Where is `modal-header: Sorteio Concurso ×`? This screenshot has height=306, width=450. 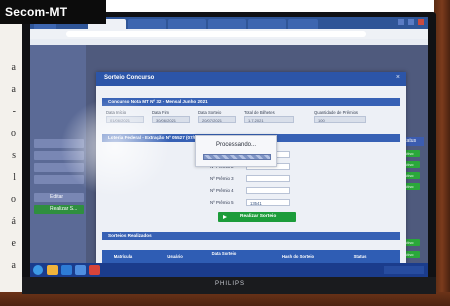
modal-header: Sorteio Concurso × is located at coordinates (251, 79).